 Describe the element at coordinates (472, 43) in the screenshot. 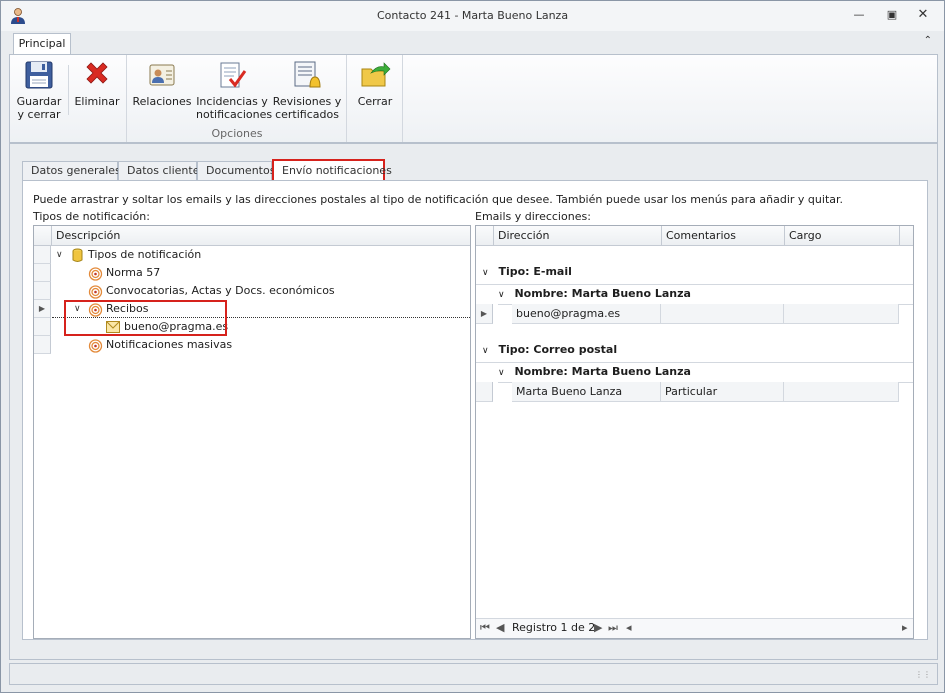

I see `ribbon-tab-strip: Principal ⌃` at that location.